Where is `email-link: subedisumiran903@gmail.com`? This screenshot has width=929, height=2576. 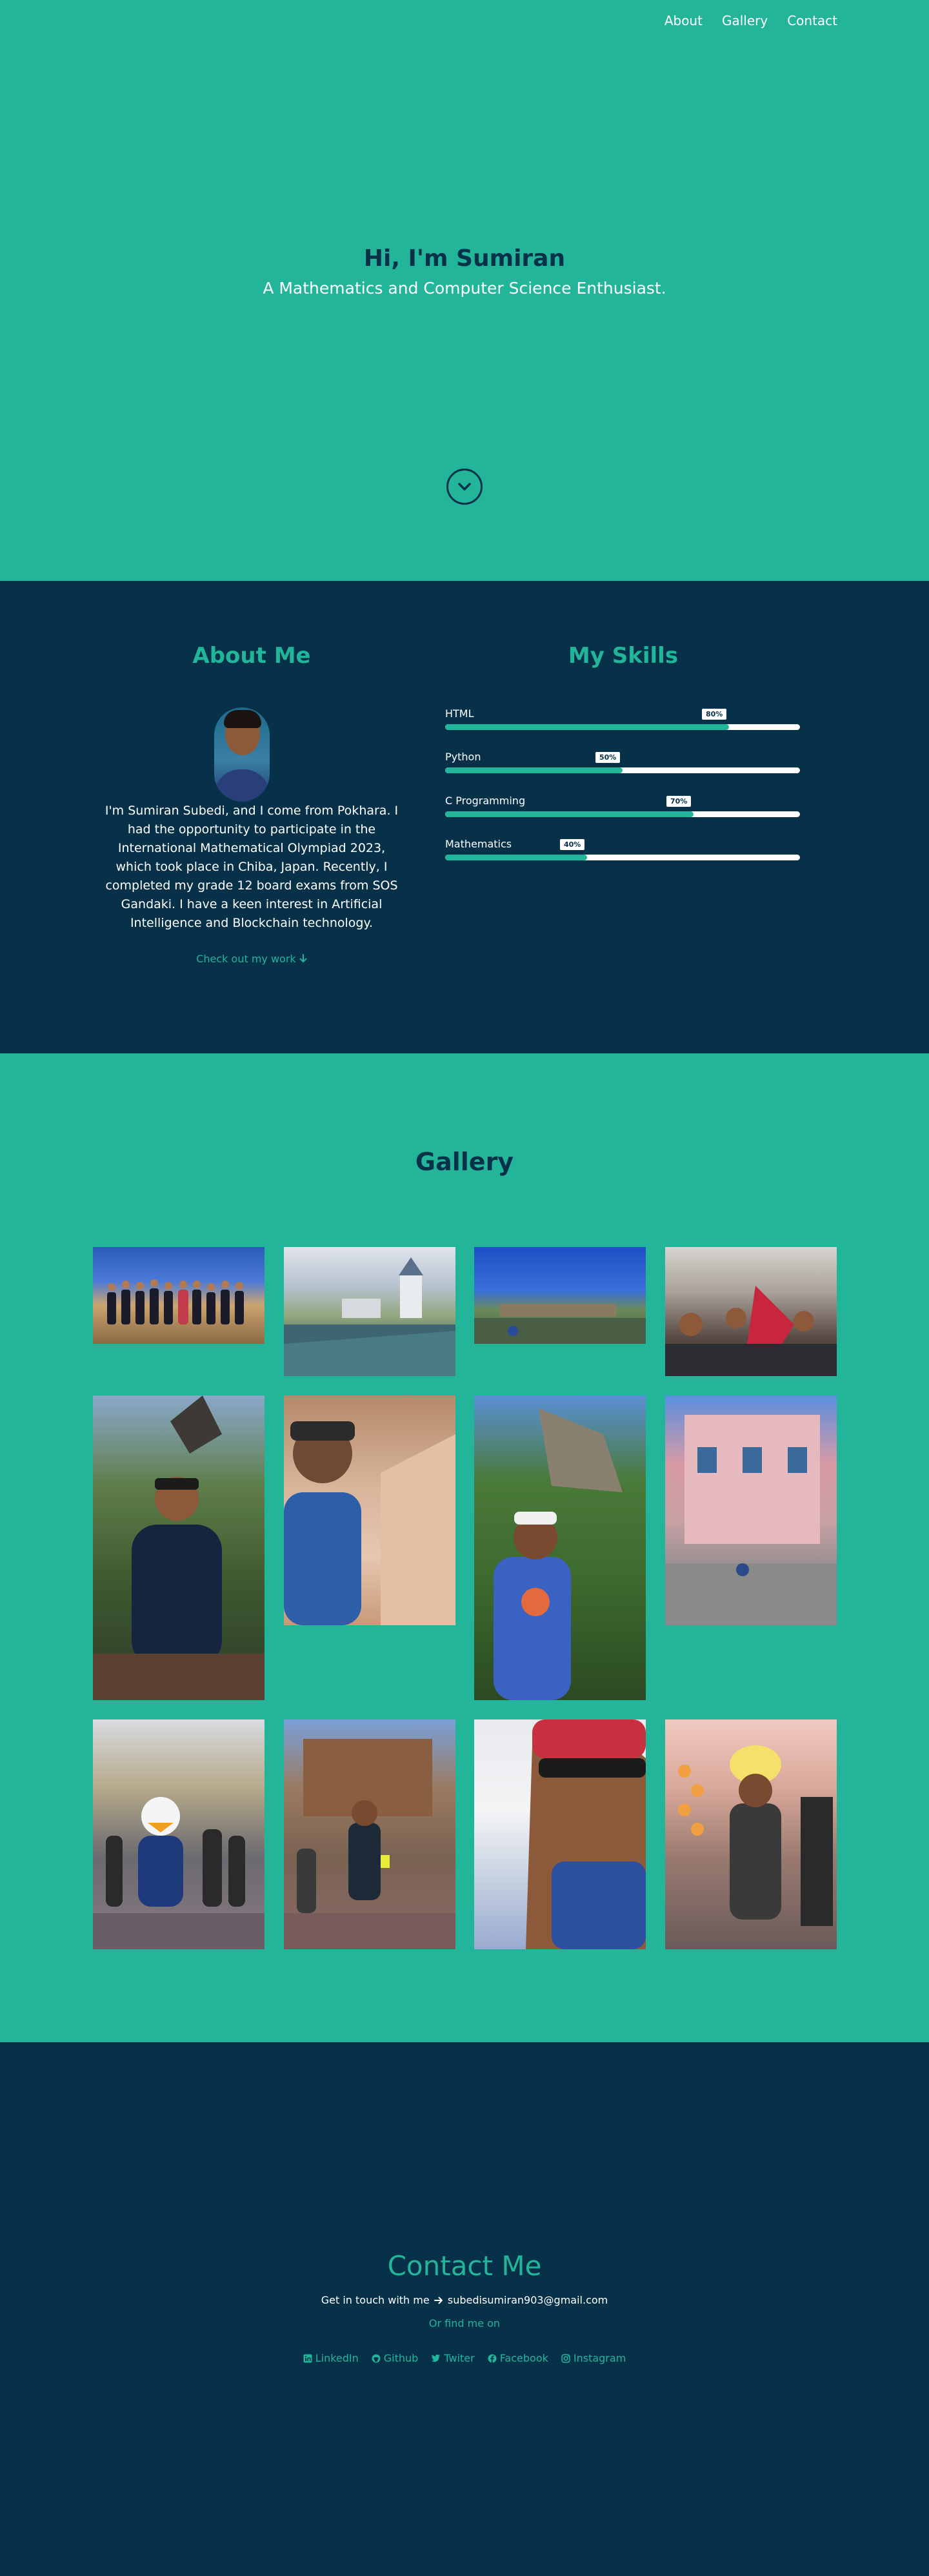 email-link: subedisumiran903@gmail.com is located at coordinates (528, 2300).